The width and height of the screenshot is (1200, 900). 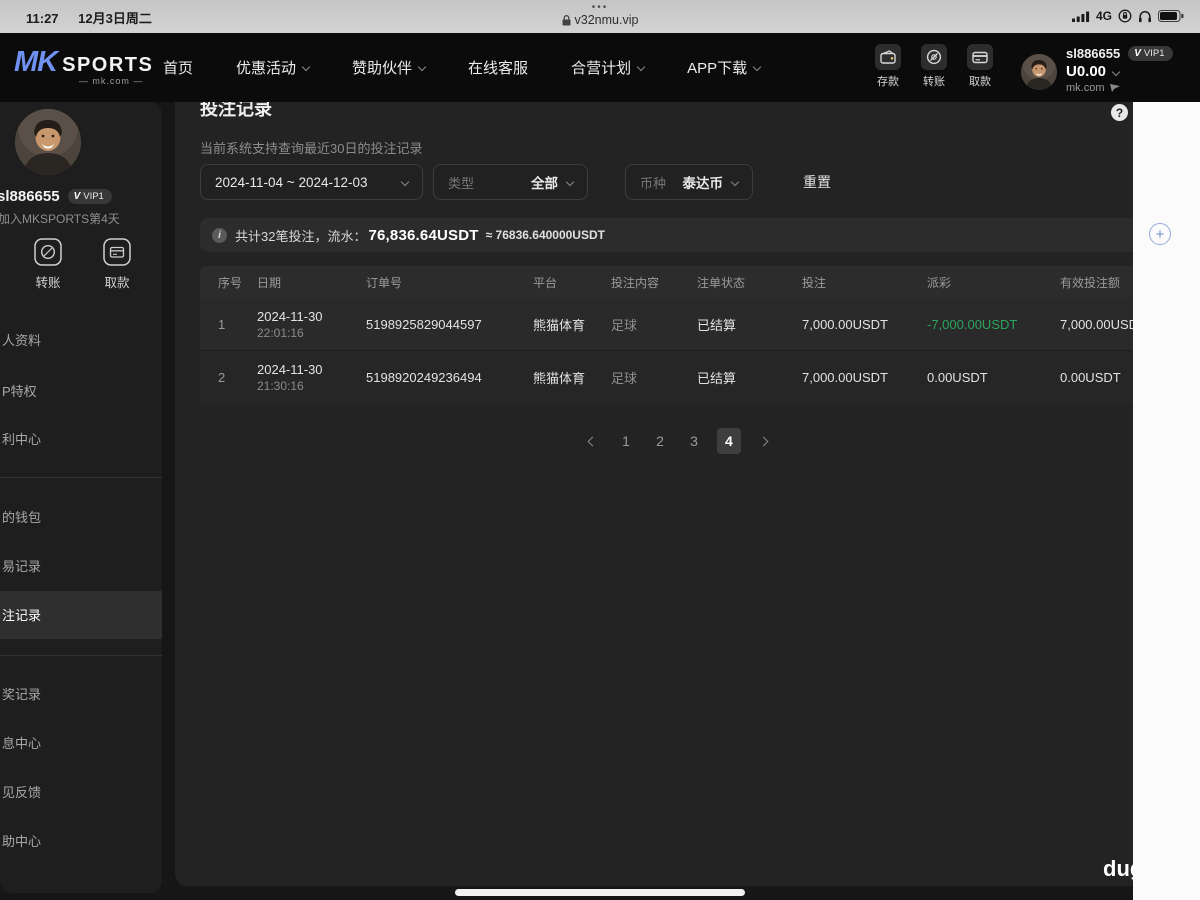 What do you see at coordinates (764, 441) in the screenshot?
I see `next-page-button` at bounding box center [764, 441].